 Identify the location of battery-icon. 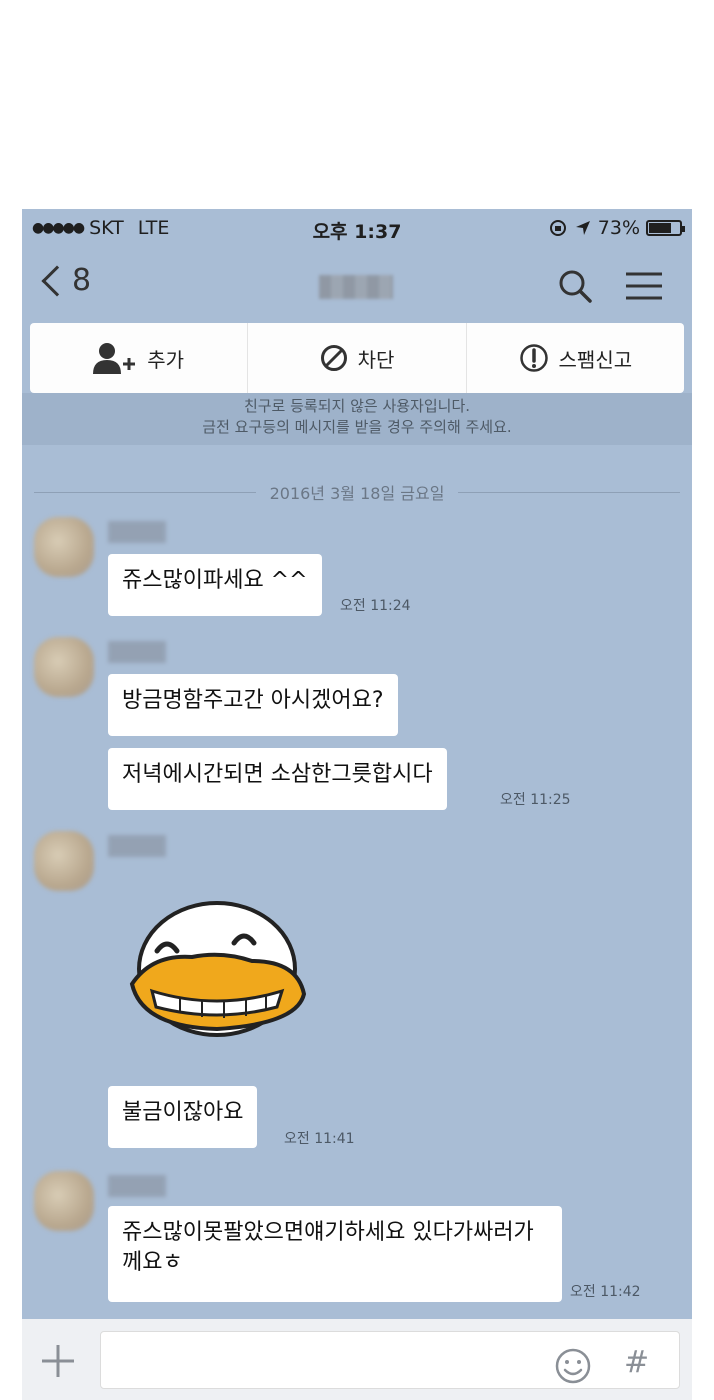
(665, 228).